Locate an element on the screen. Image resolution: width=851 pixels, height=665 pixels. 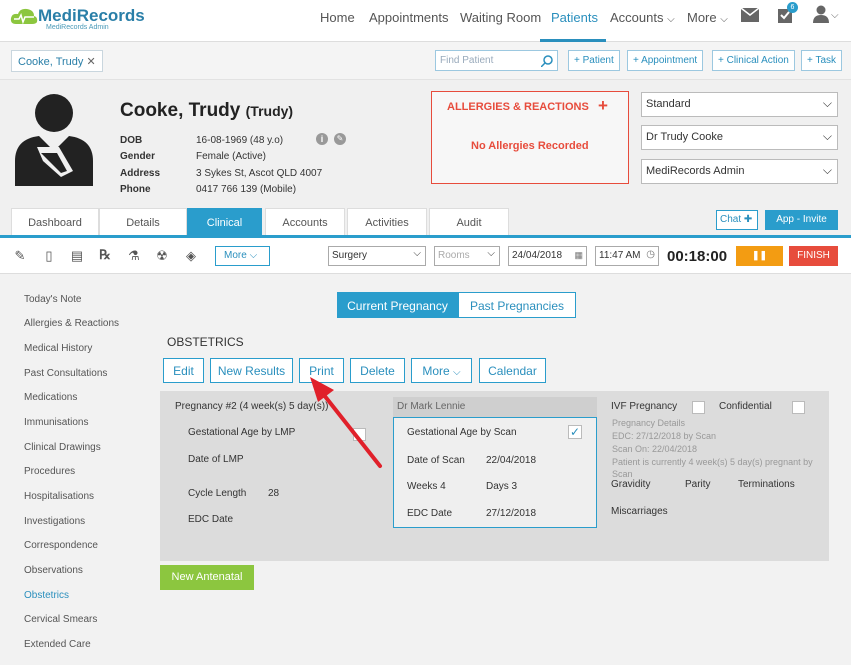
more-actions-button: More ⌵ is located at coordinates (441, 370).